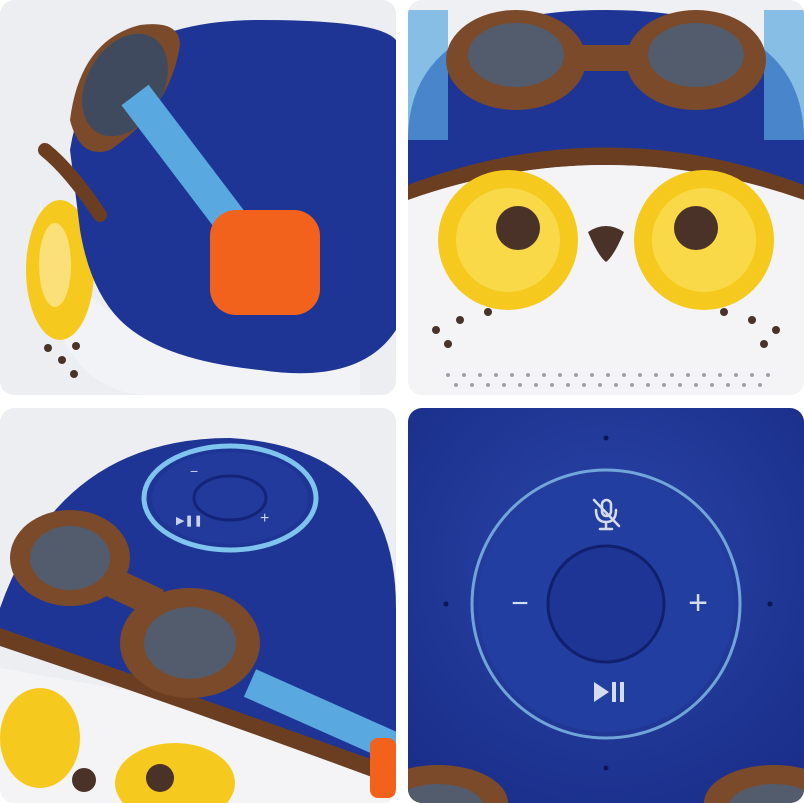 This screenshot has height=803, width=804. What do you see at coordinates (698, 603) in the screenshot?
I see `volume-up-button: +` at bounding box center [698, 603].